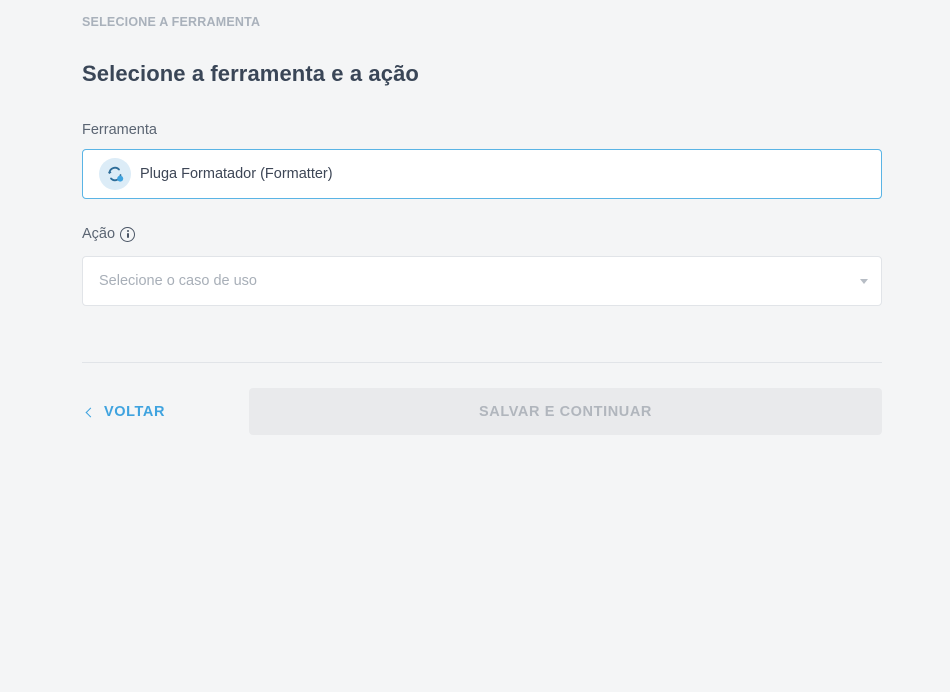  What do you see at coordinates (250, 73) in the screenshot?
I see `page-title: Selecione a ferramenta e a ação` at bounding box center [250, 73].